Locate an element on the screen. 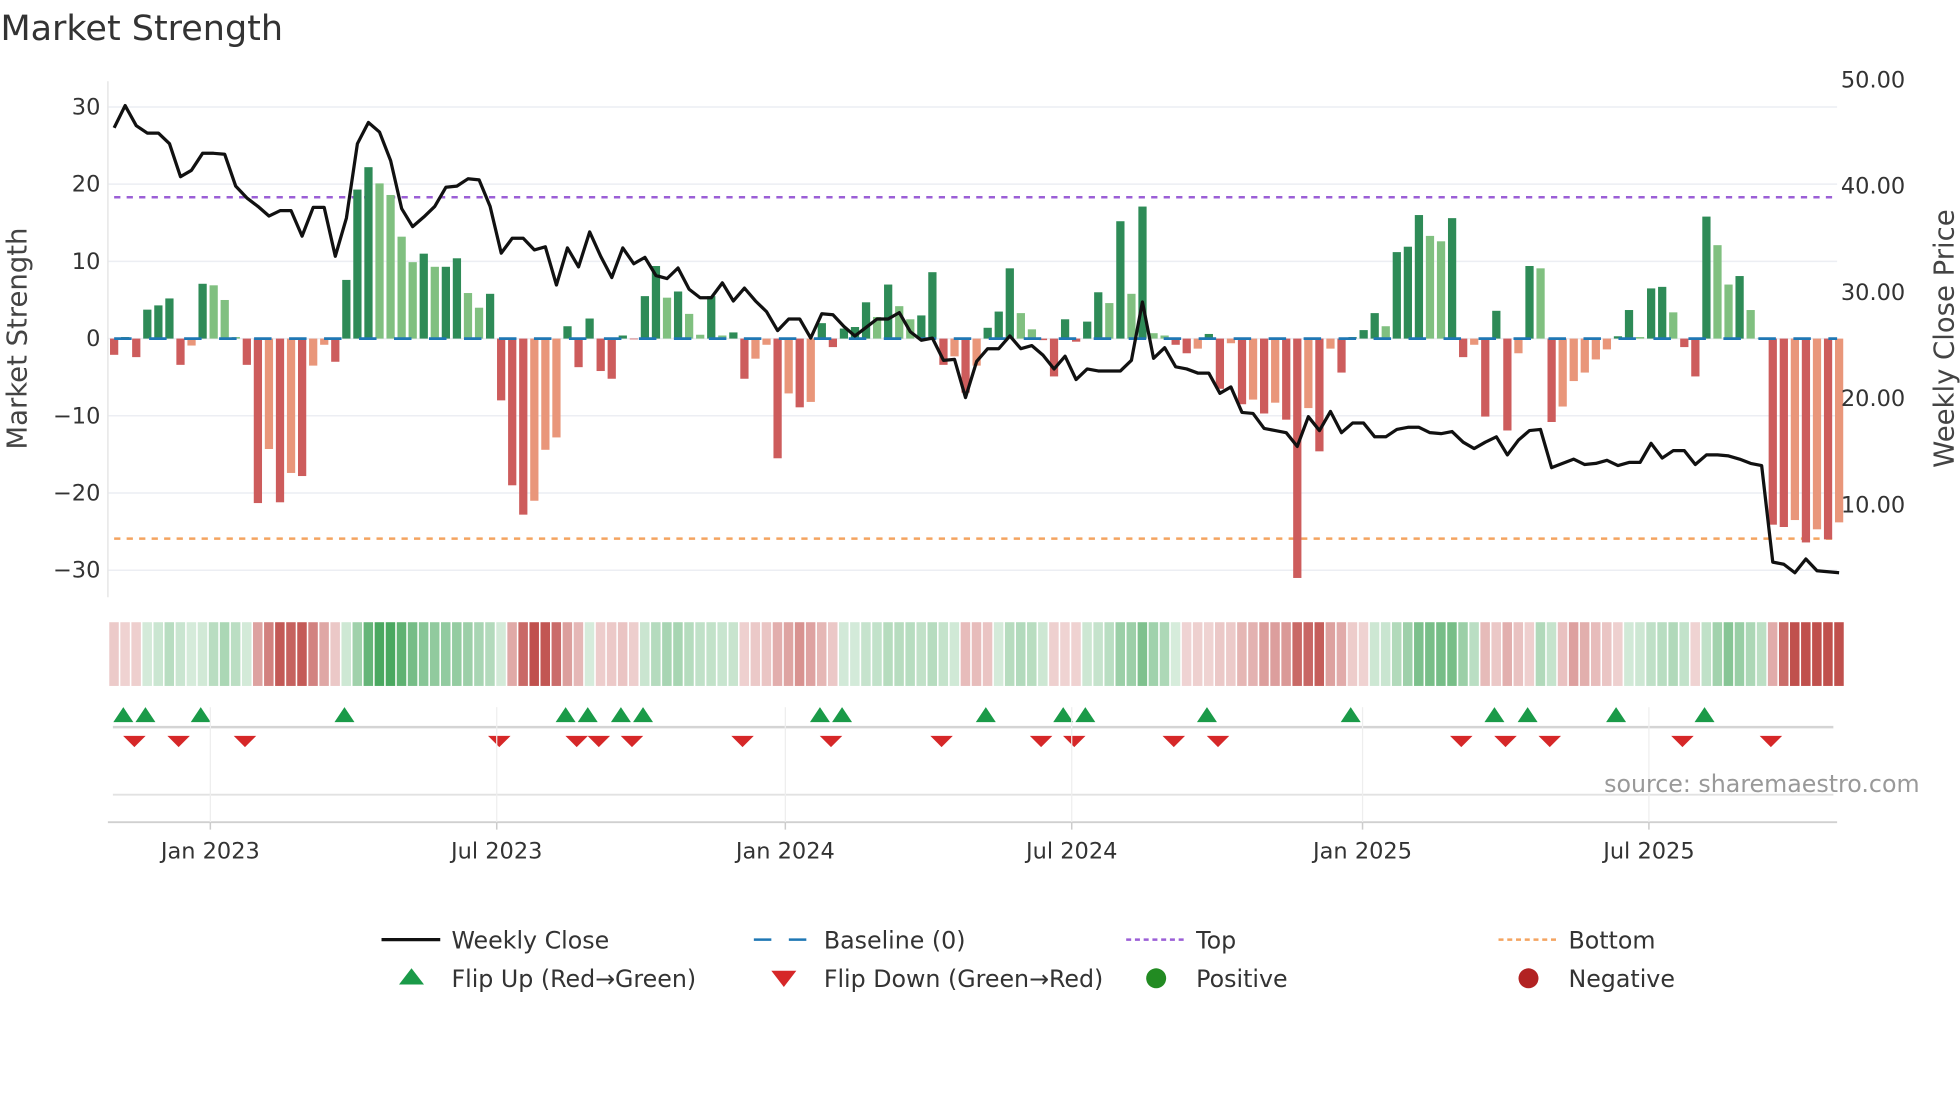  y2-tick-label: 10.00 is located at coordinates (1873, 505).